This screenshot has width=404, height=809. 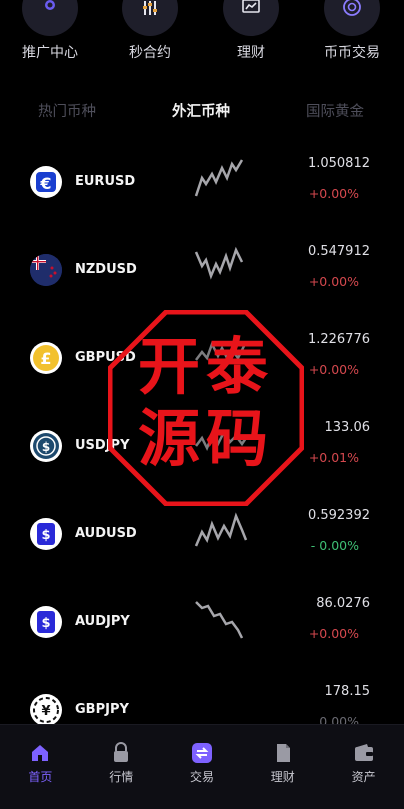 What do you see at coordinates (121, 767) in the screenshot?
I see `nav-market: 行情` at bounding box center [121, 767].